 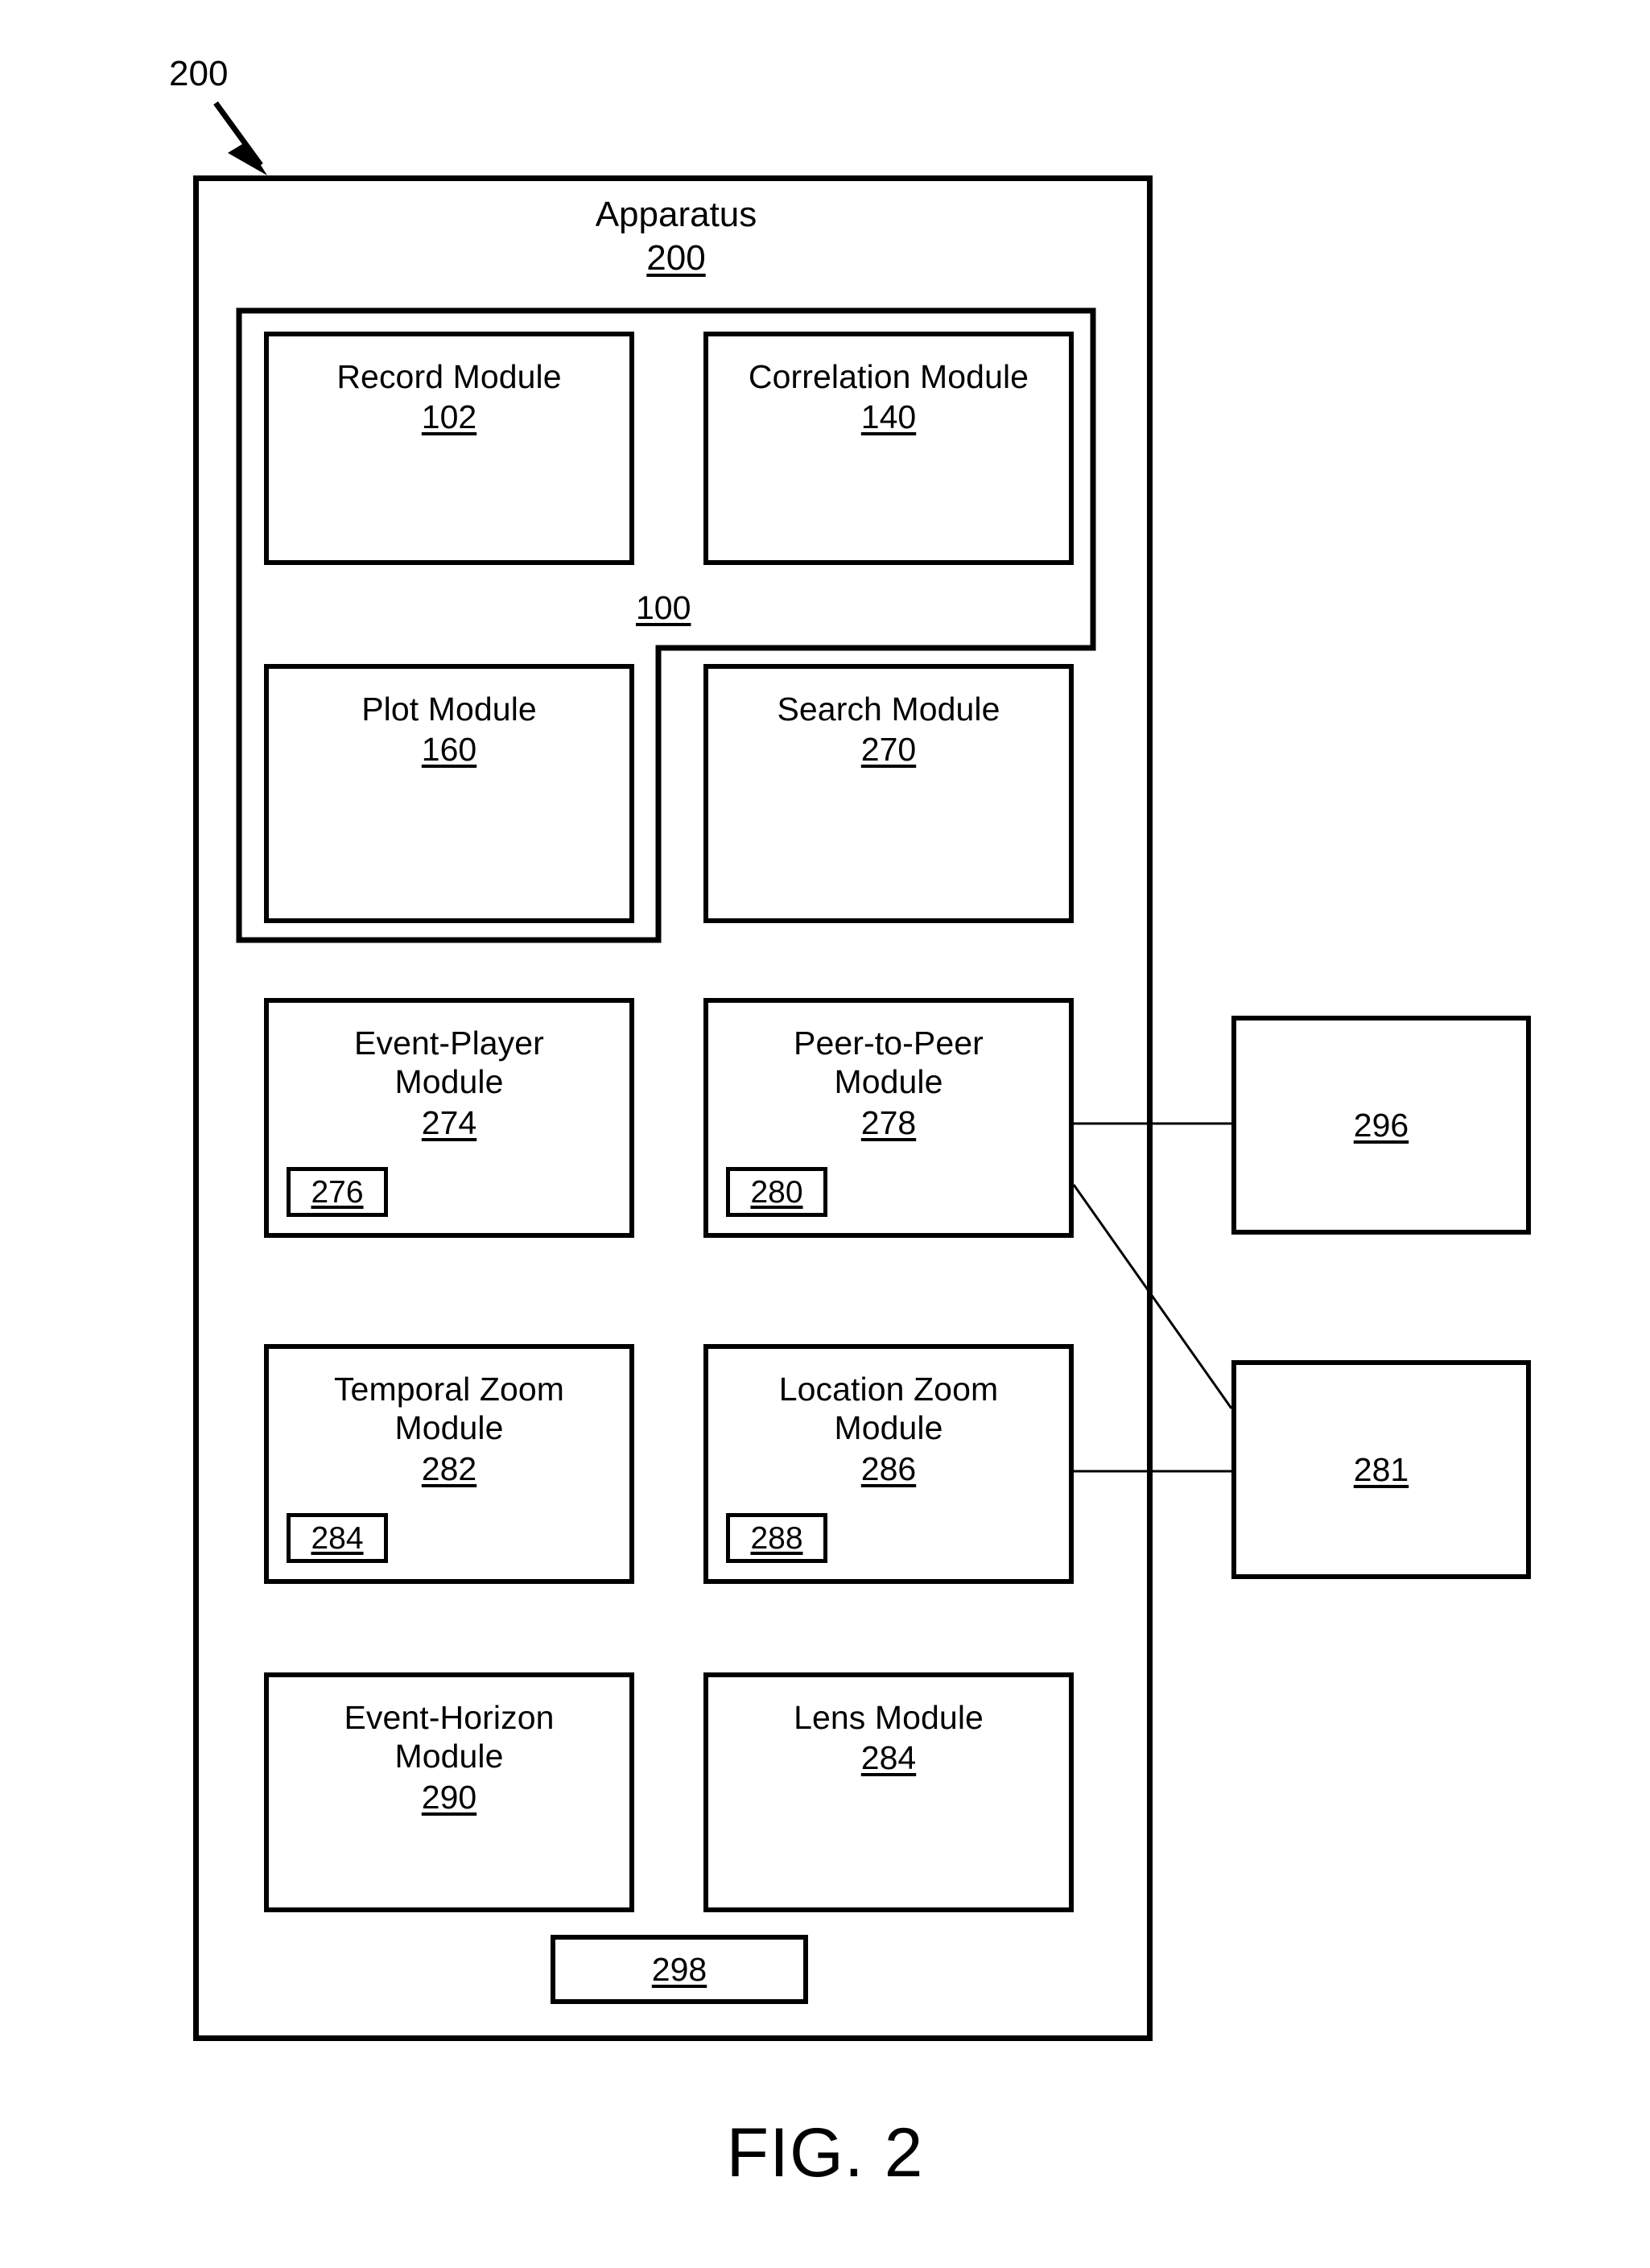 I want to click on module-correlation-title: Correlation Module, so click(x=889, y=376).